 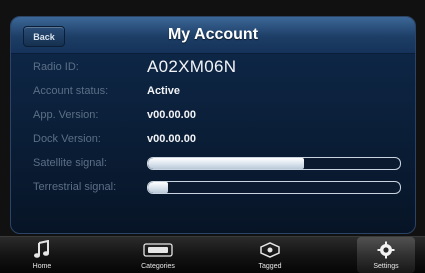 I want to click on satellite-signal-label: Satellite signal:, so click(x=70, y=163).